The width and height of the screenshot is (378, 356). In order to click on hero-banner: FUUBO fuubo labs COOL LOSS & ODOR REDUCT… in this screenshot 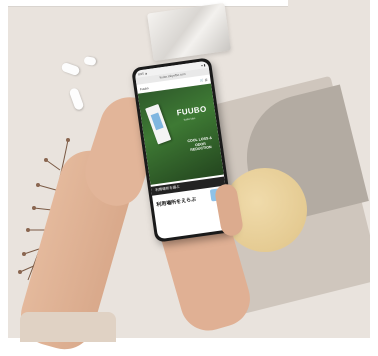, I will do `click(180, 134)`.